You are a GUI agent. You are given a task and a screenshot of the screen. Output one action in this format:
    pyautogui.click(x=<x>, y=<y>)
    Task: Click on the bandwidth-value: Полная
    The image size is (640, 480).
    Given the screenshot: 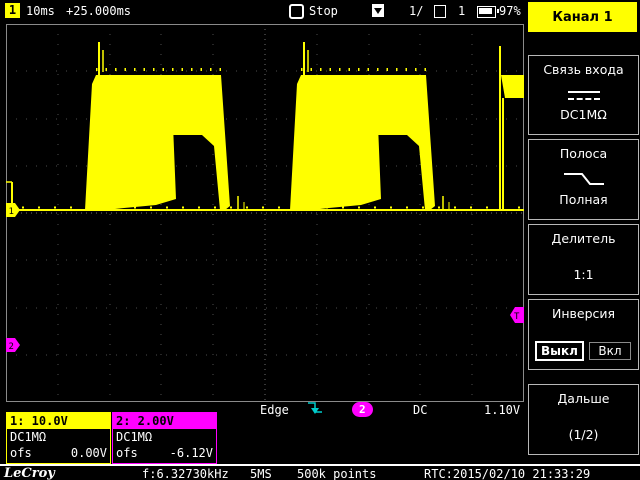 What is the action you would take?
    pyautogui.click(x=583, y=199)
    